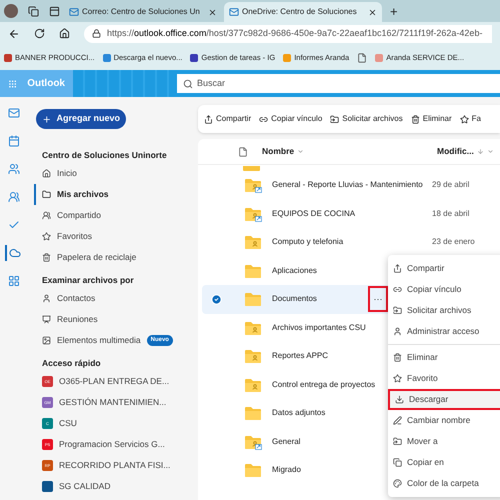 This screenshot has width=500, height=500. What do you see at coordinates (397, 420) in the screenshot?
I see `pencil-icon` at bounding box center [397, 420].